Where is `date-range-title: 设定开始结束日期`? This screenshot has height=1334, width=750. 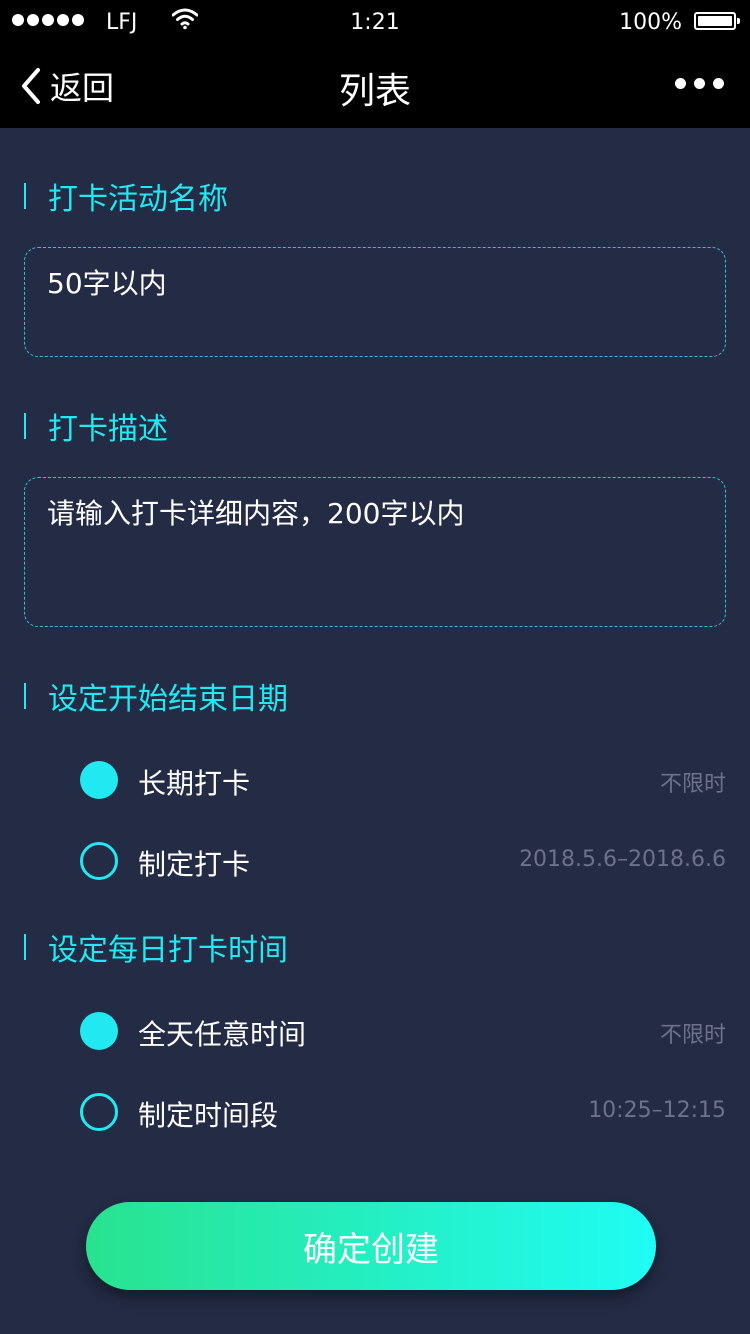
date-range-title: 设定开始结束日期 is located at coordinates (156, 697).